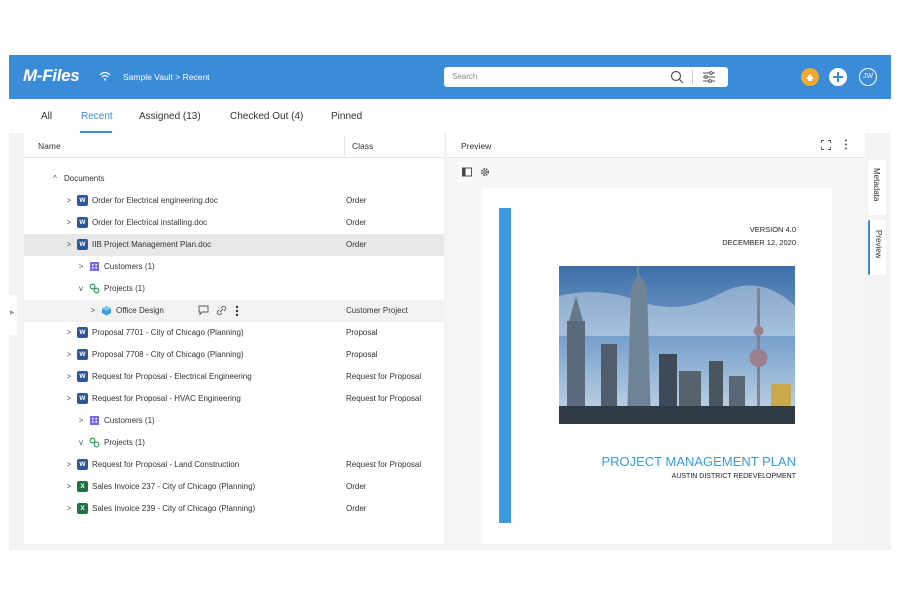  Describe the element at coordinates (733, 476) in the screenshot. I see `document-subtitle: AUSTIN DISTRICT REDEVELOPMENT` at that location.